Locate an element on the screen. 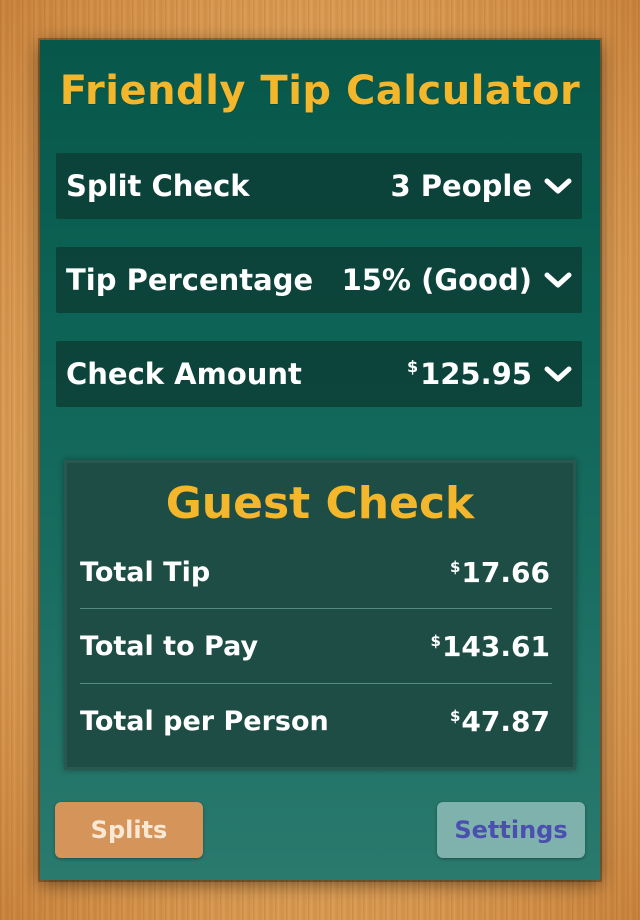  split-check-value: 3 People is located at coordinates (461, 186).